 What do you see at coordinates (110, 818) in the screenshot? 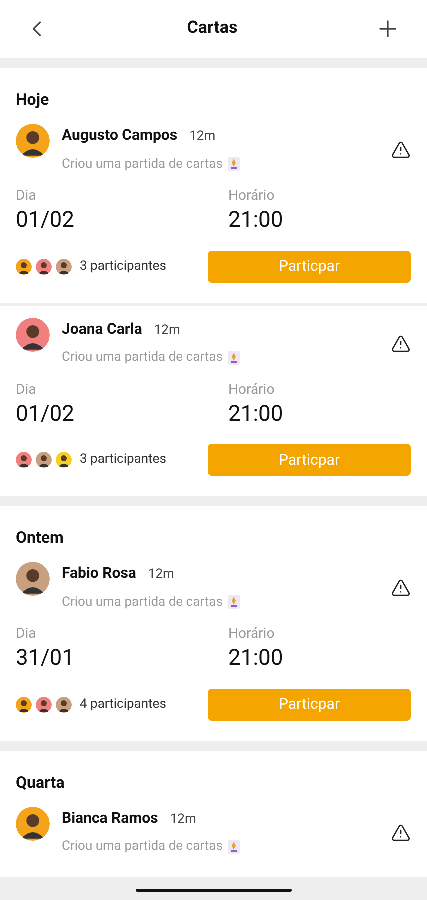
I see `user-name: Bianca Ramos` at bounding box center [110, 818].